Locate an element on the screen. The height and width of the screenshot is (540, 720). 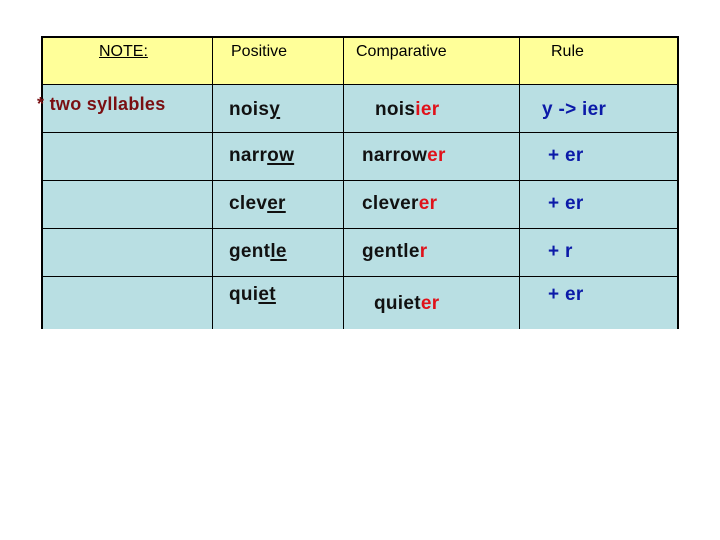
table-row: narrow narrower + er is located at coordinates (360, 157).